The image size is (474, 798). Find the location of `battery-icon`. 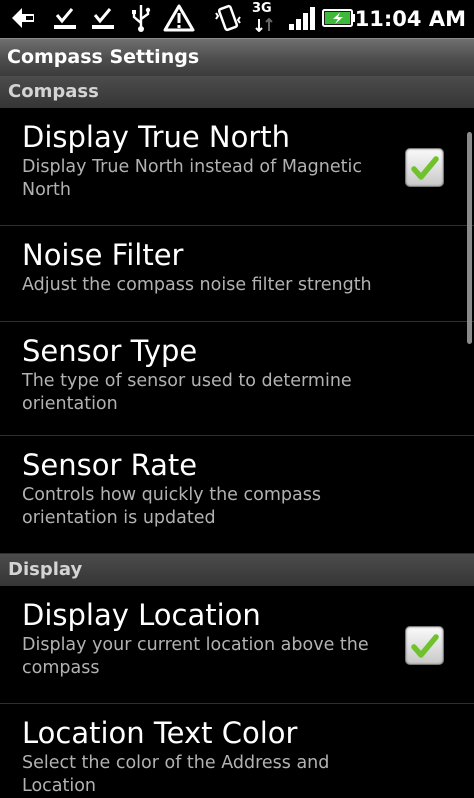

battery-icon is located at coordinates (338, 18).